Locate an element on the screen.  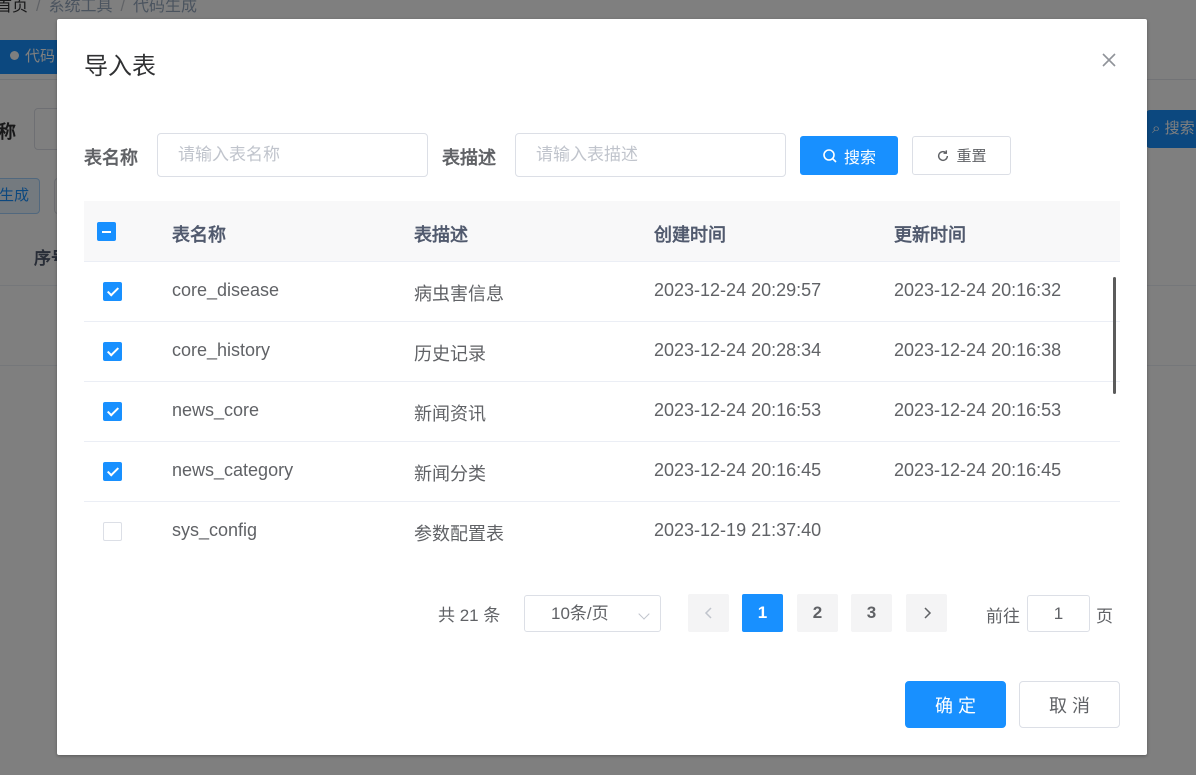
col-created-time: 创建时间 is located at coordinates (690, 235).